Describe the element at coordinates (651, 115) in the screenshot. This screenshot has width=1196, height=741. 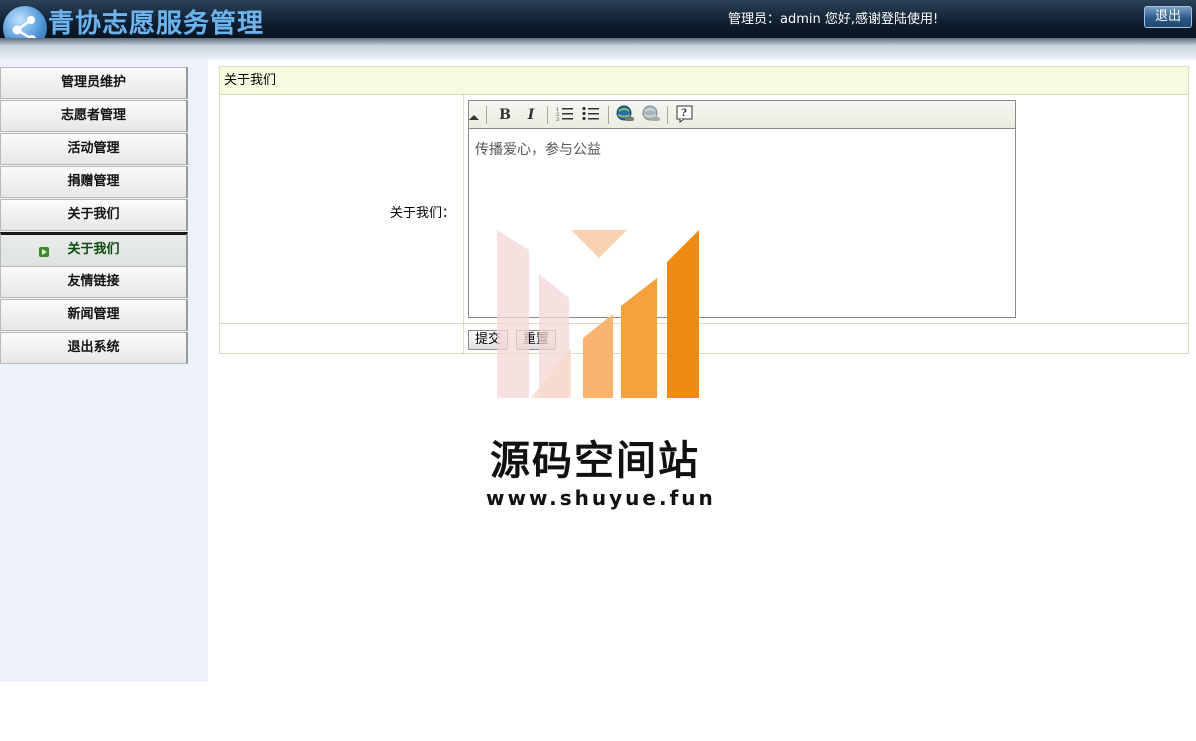
I see `unlink-icon` at that location.